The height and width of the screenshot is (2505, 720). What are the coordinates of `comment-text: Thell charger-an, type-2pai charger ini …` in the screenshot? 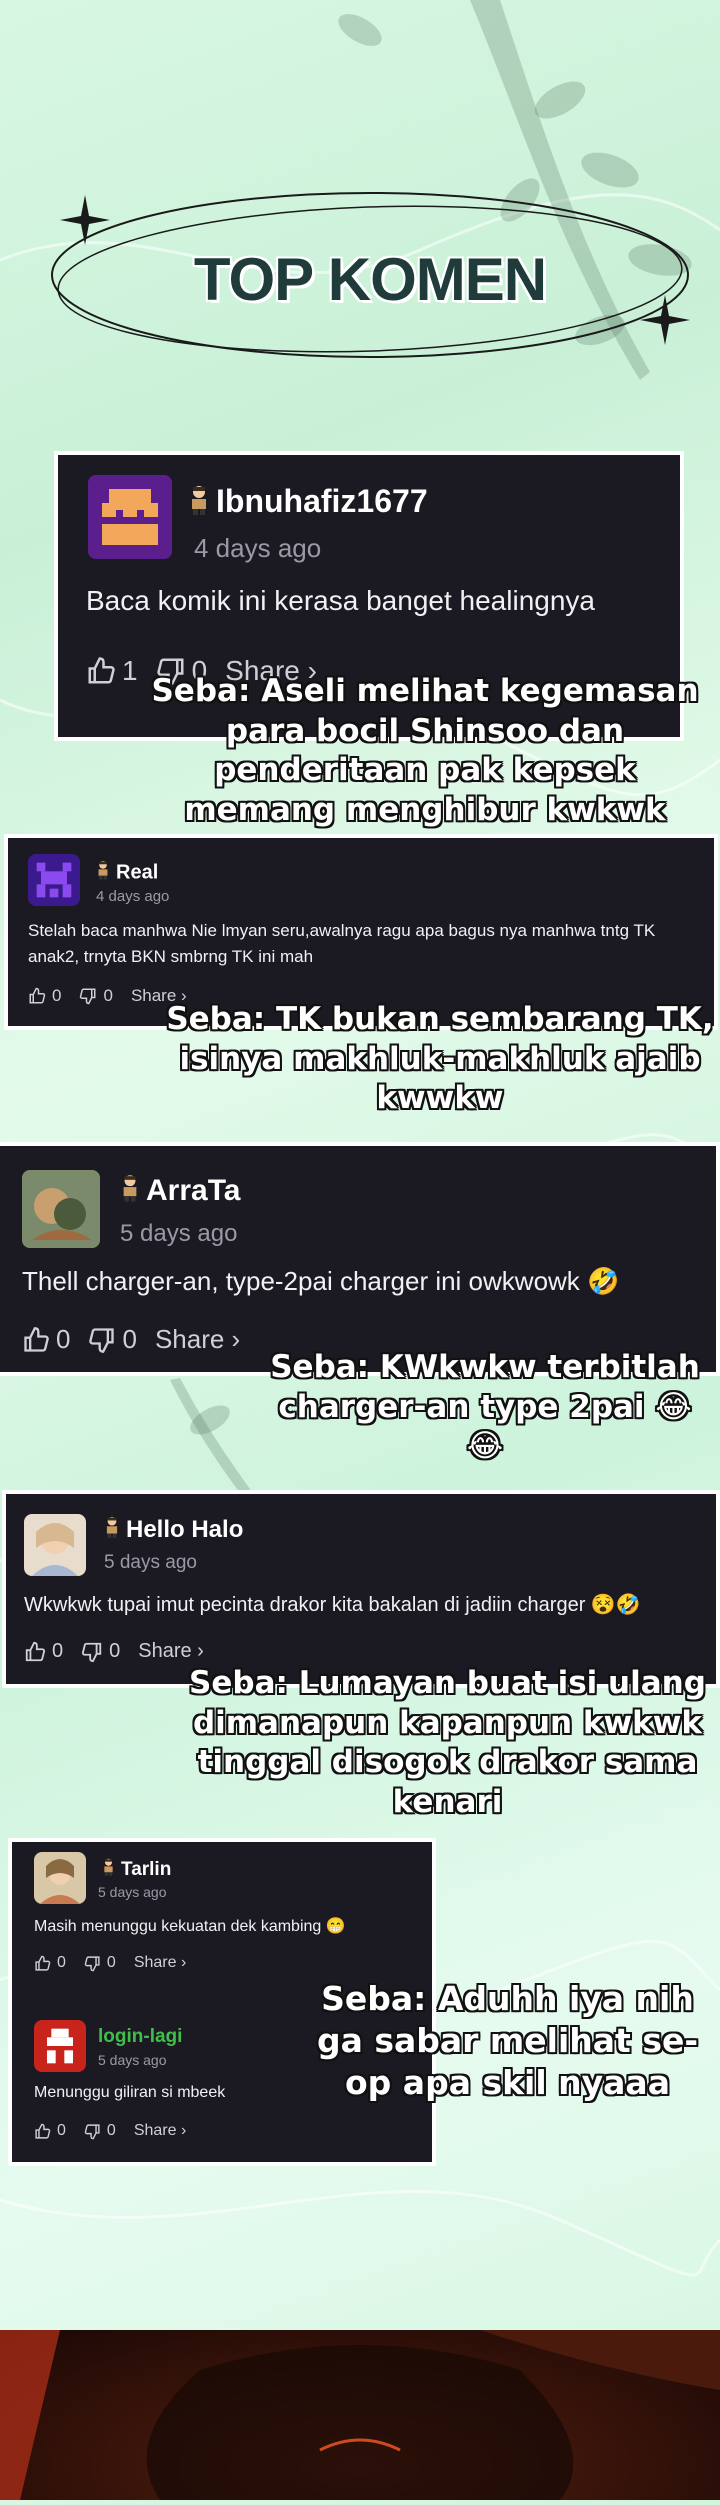 It's located at (321, 1281).